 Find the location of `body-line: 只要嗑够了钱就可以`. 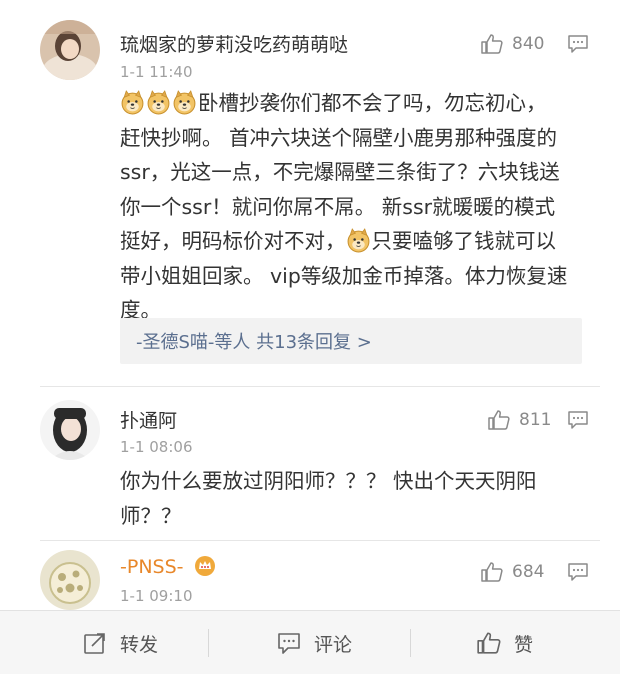

body-line: 只要嗑够了钱就可以 is located at coordinates (464, 241).